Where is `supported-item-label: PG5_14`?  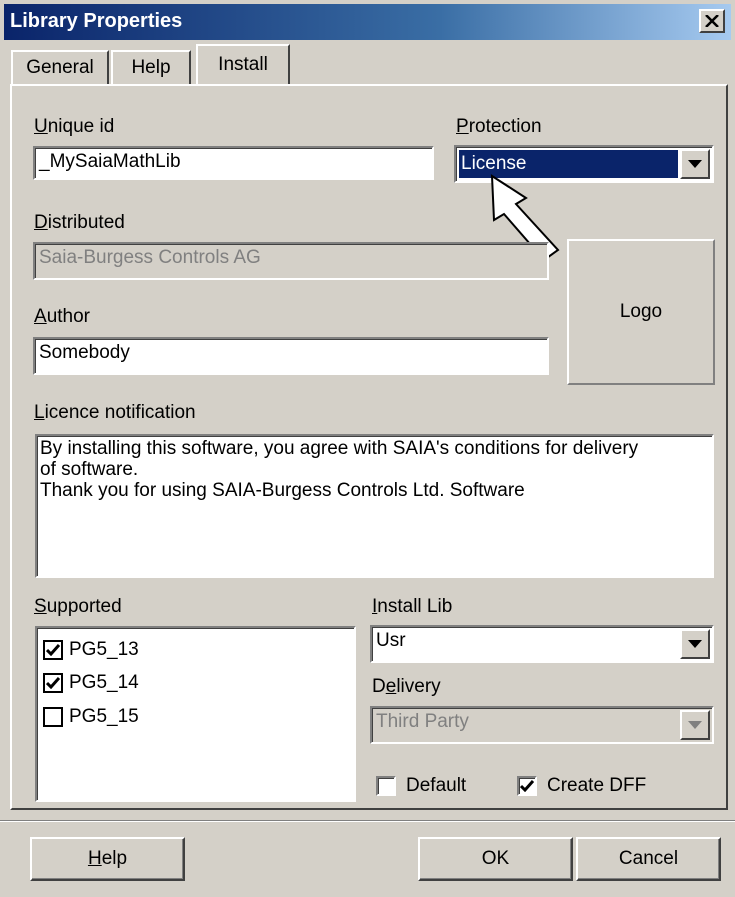
supported-item-label: PG5_14 is located at coordinates (104, 682).